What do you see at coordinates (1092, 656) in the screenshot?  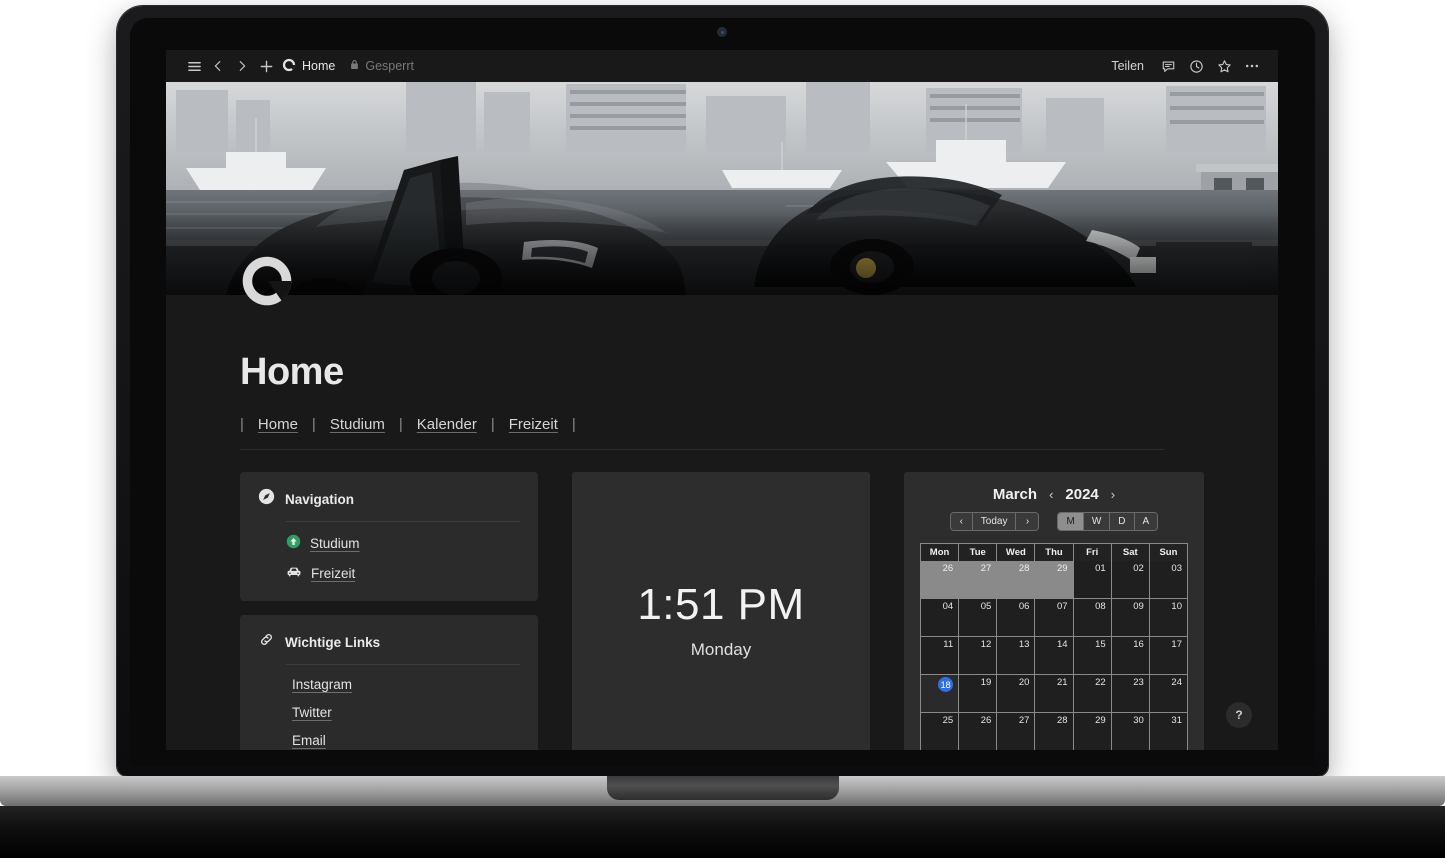 I see `calendar-day-cell: 15` at bounding box center [1092, 656].